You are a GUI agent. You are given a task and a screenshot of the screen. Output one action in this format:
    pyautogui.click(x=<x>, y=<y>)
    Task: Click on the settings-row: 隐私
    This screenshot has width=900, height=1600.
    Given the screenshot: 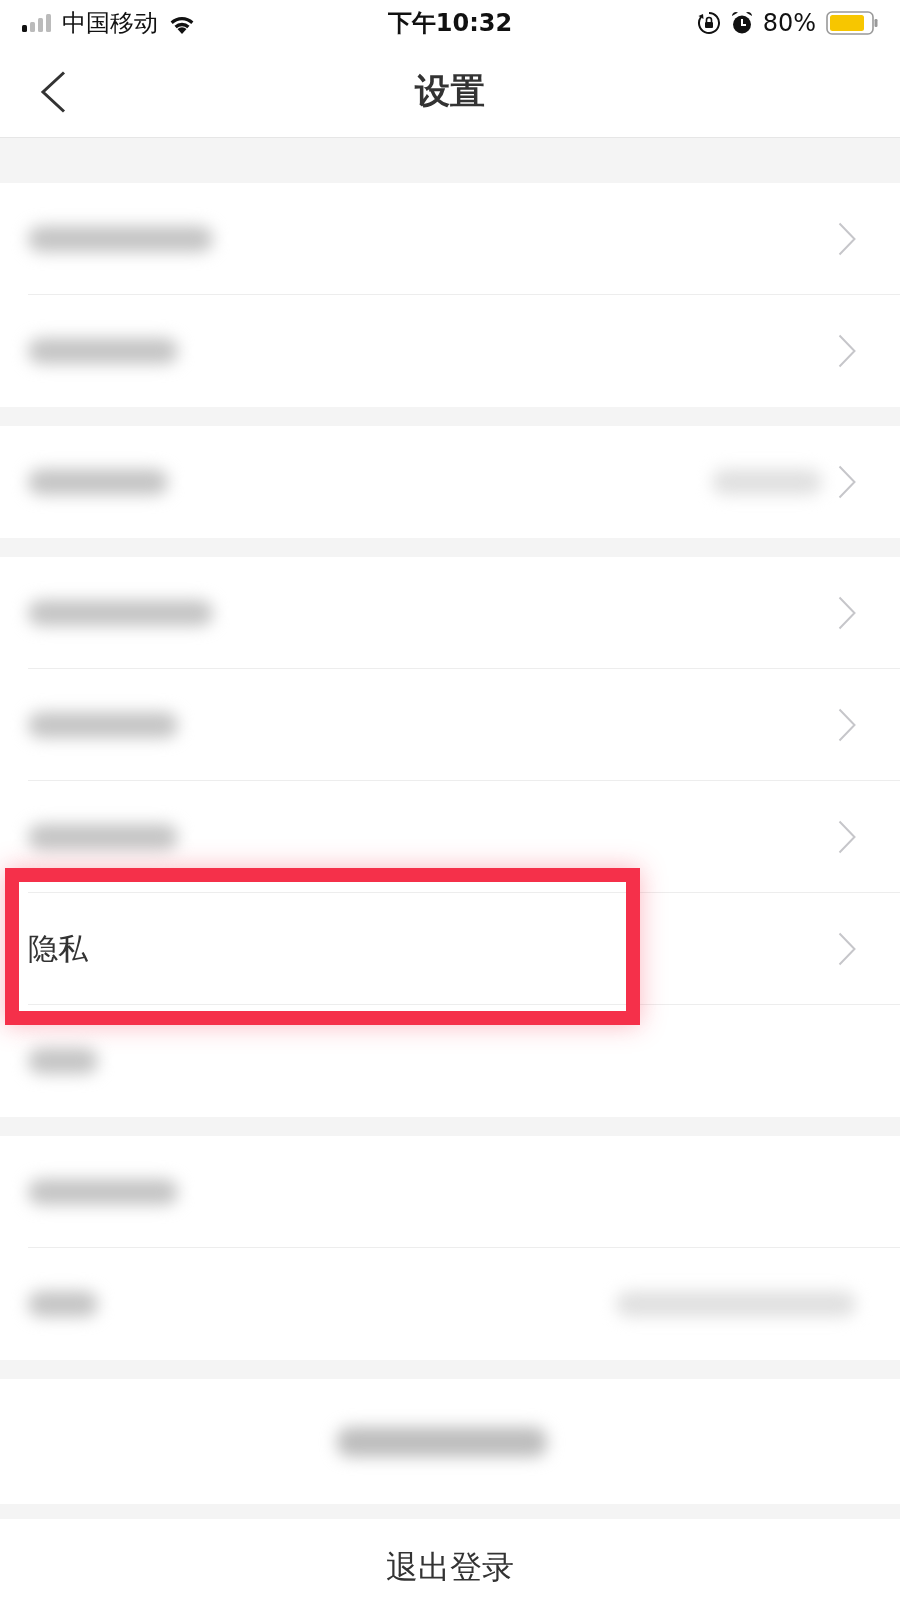 What is the action you would take?
    pyautogui.click(x=450, y=949)
    